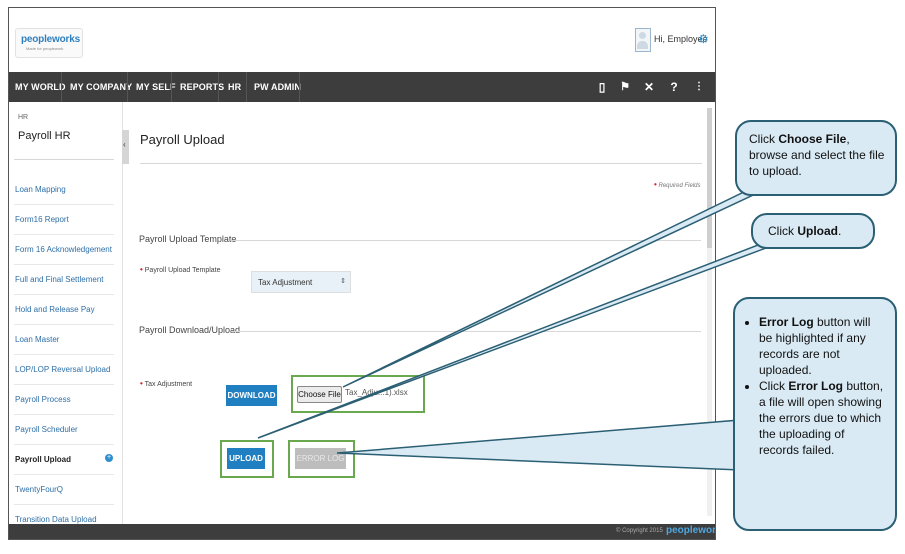 The height and width of the screenshot is (554, 905). What do you see at coordinates (677, 184) in the screenshot?
I see `required-note: • Required Fields` at bounding box center [677, 184].